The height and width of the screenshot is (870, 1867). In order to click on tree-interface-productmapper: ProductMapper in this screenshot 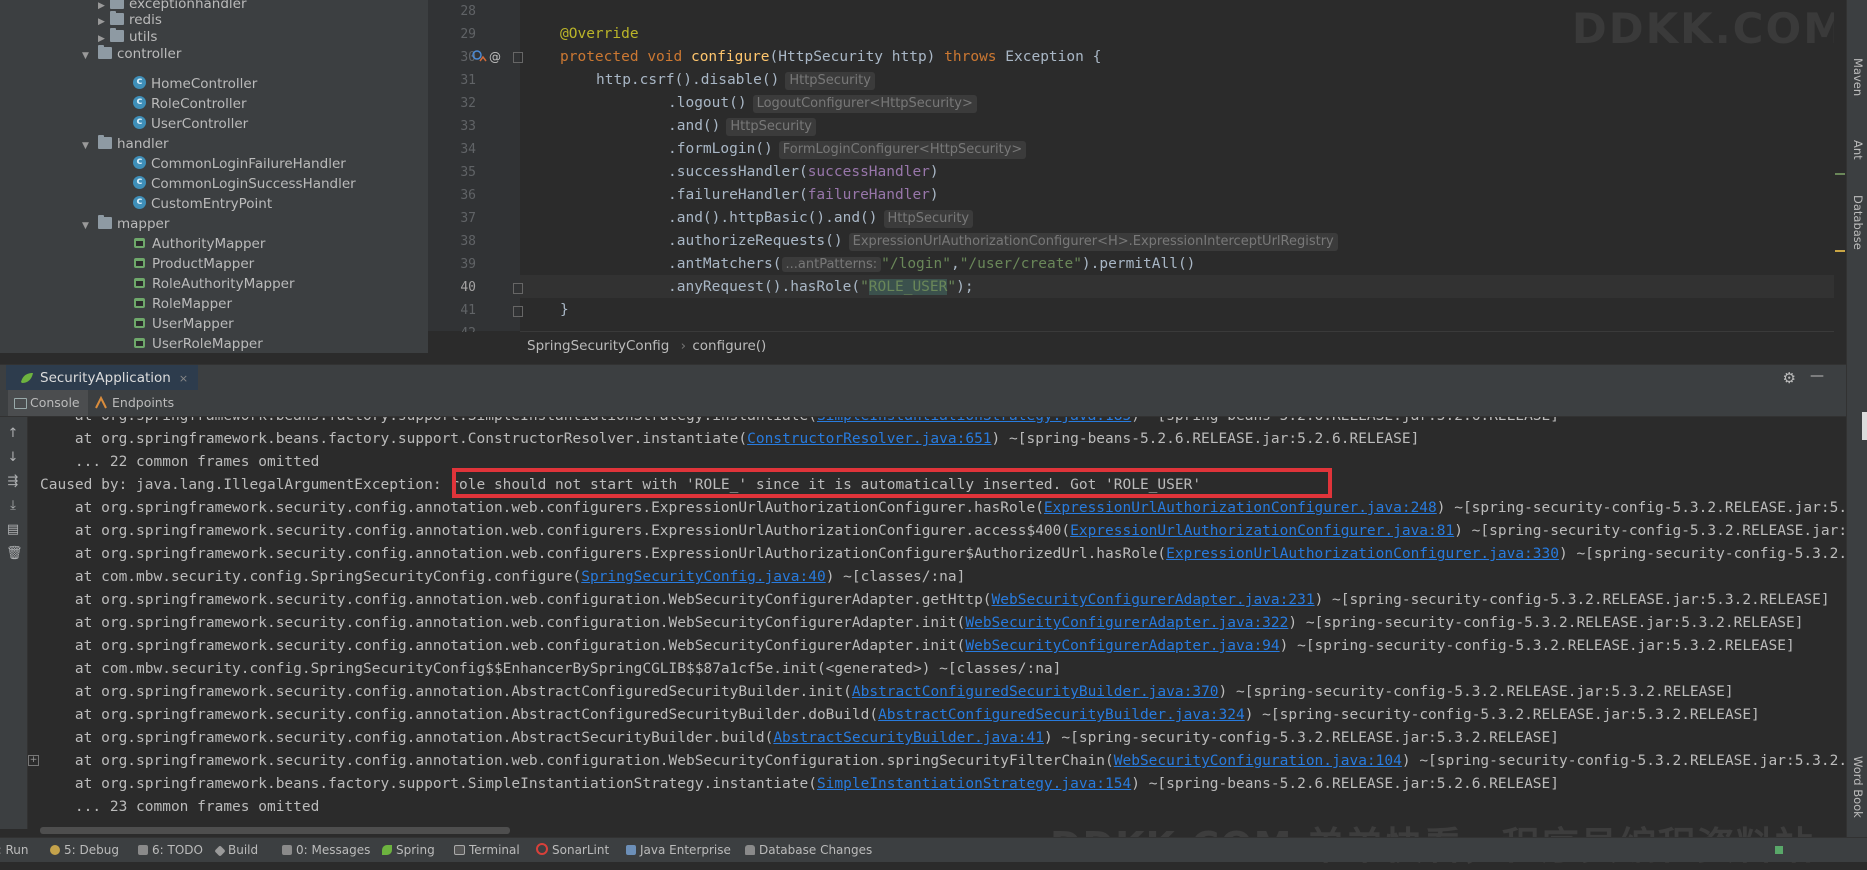, I will do `click(193, 264)`.